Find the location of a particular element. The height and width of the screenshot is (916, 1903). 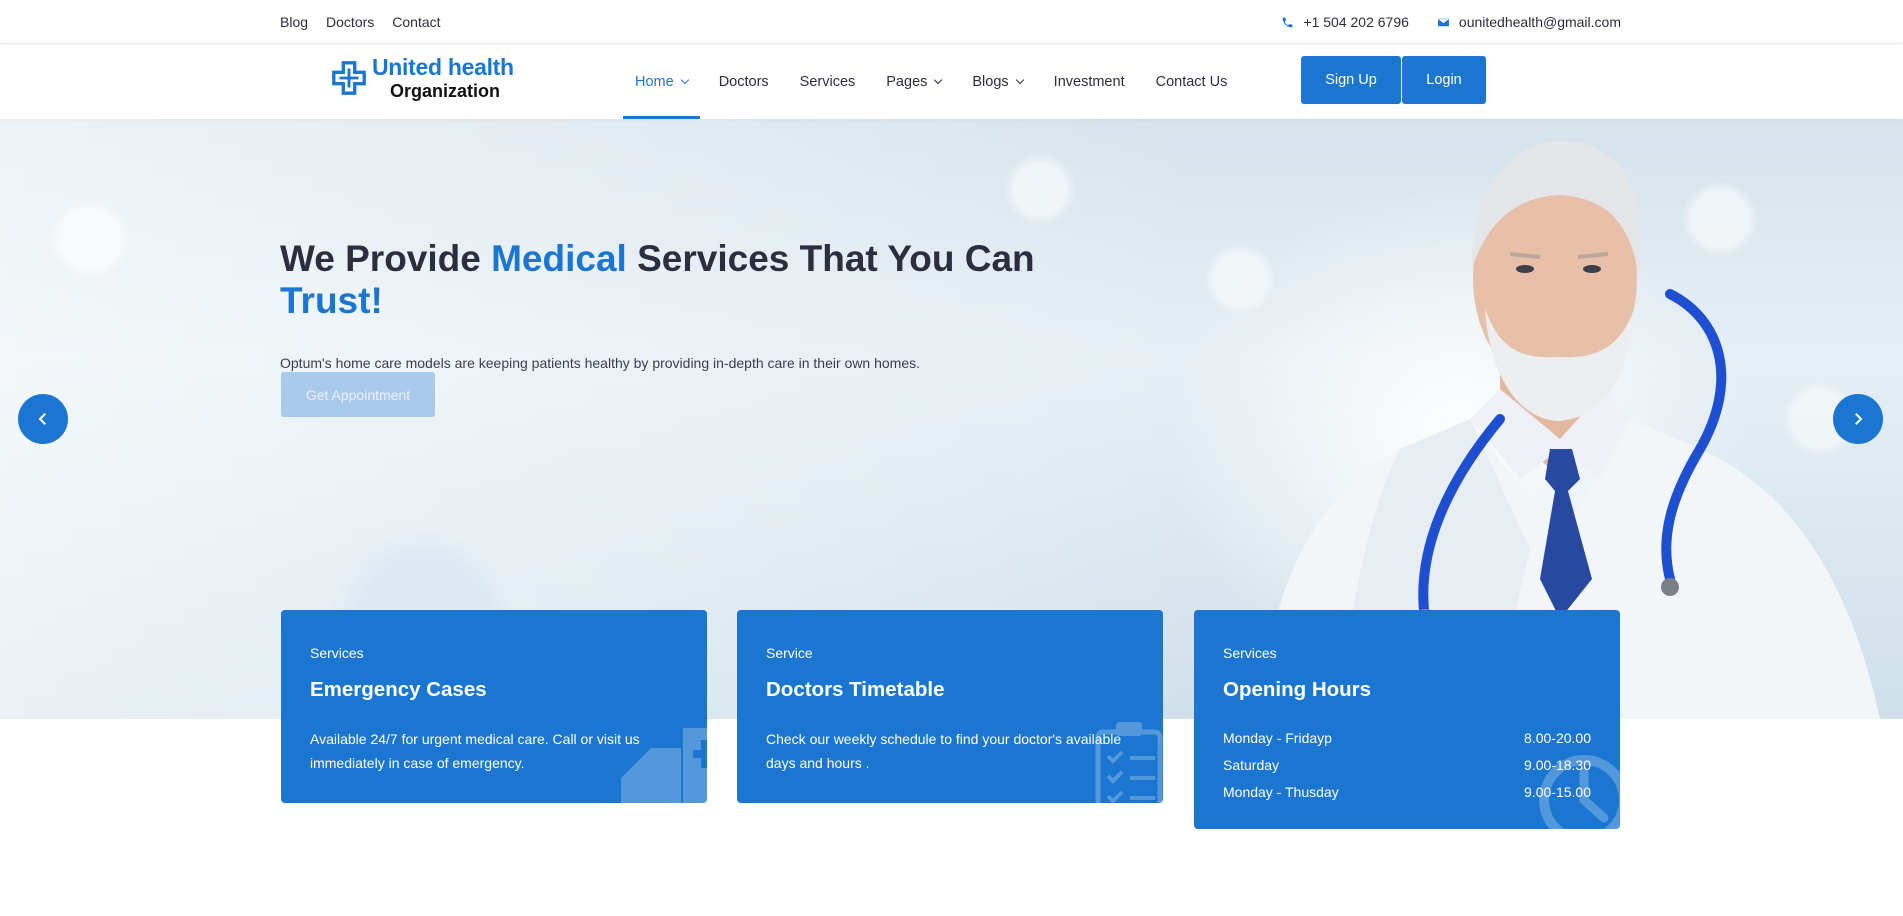

nav-home-label: Home is located at coordinates (654, 82).